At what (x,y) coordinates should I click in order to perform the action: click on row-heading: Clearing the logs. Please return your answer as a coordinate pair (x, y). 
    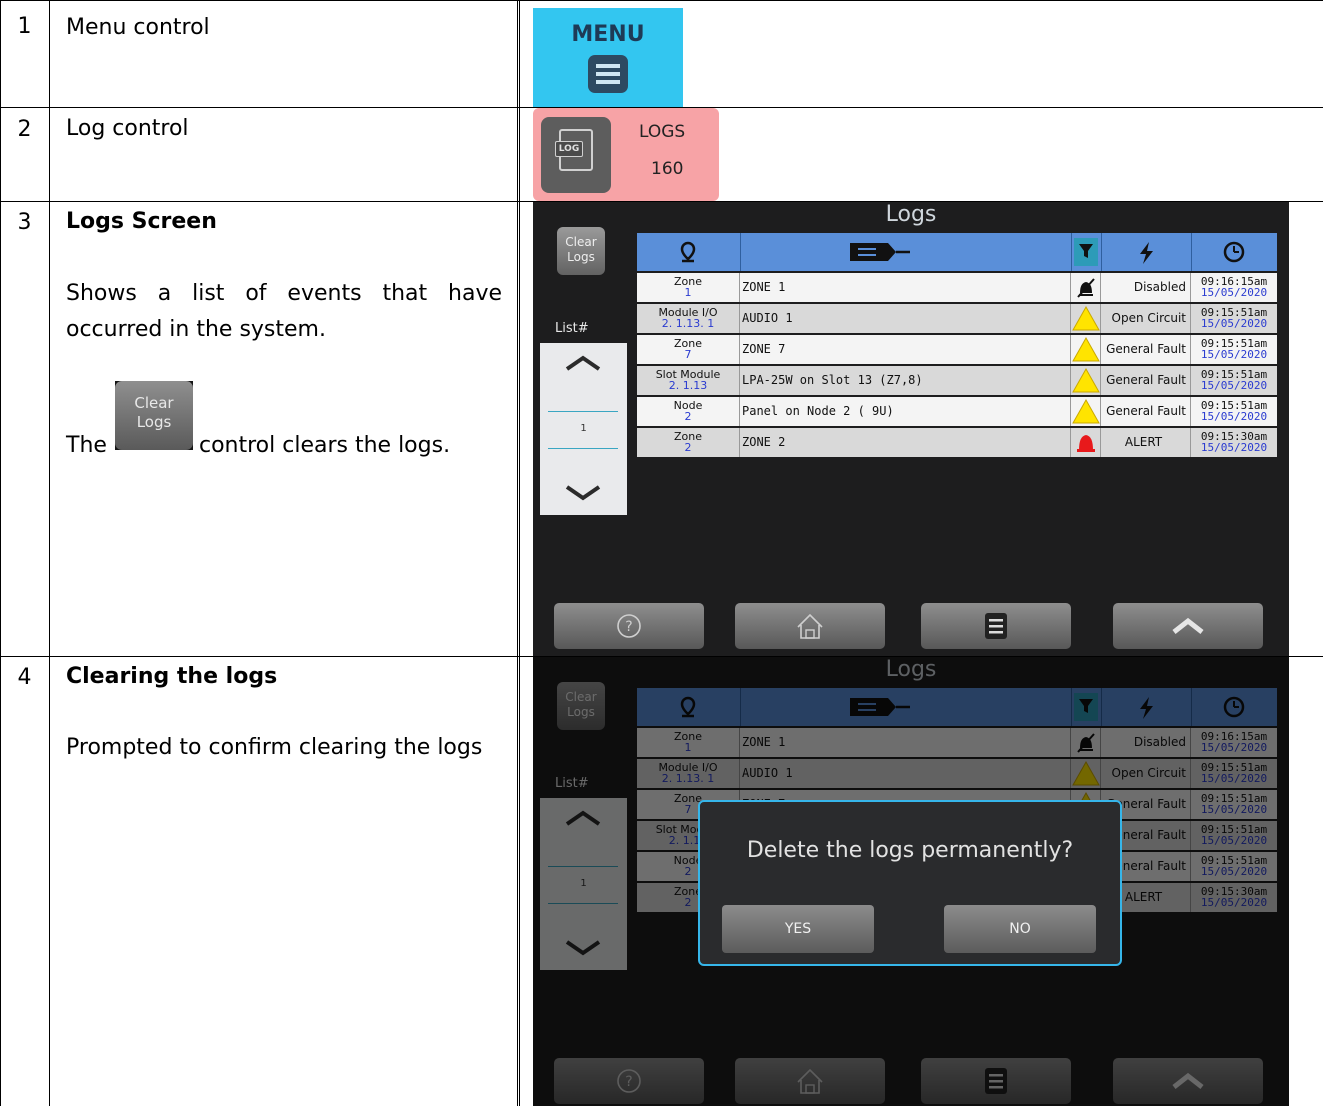
    Looking at the image, I should click on (172, 676).